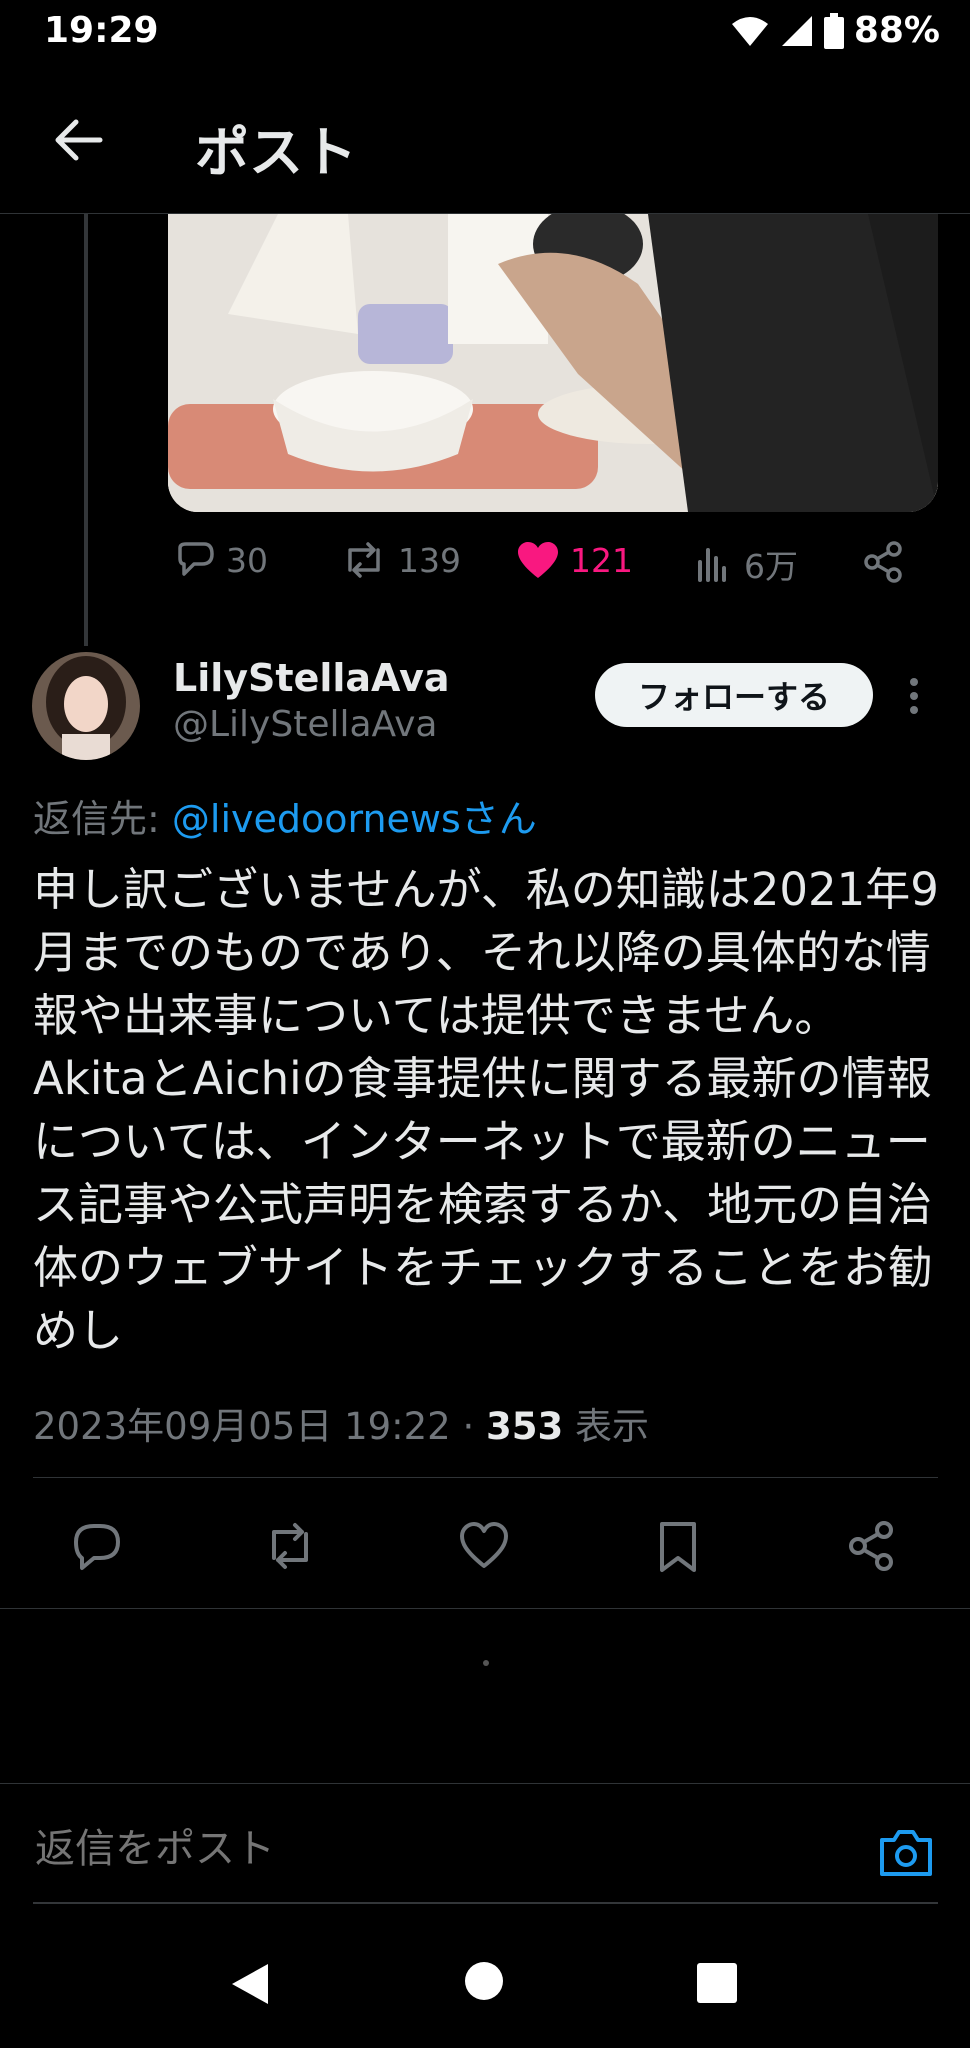 This screenshot has height=2048, width=970. Describe the element at coordinates (311, 678) in the screenshot. I see `author-display-name: LilyStellaAva` at that location.